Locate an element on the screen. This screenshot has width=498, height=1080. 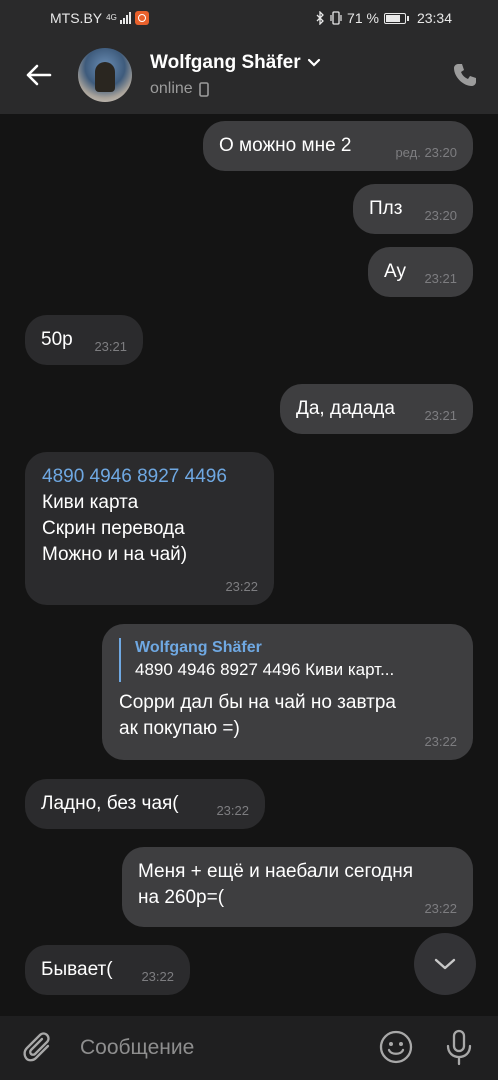
contact-status: online is located at coordinates (179, 89).